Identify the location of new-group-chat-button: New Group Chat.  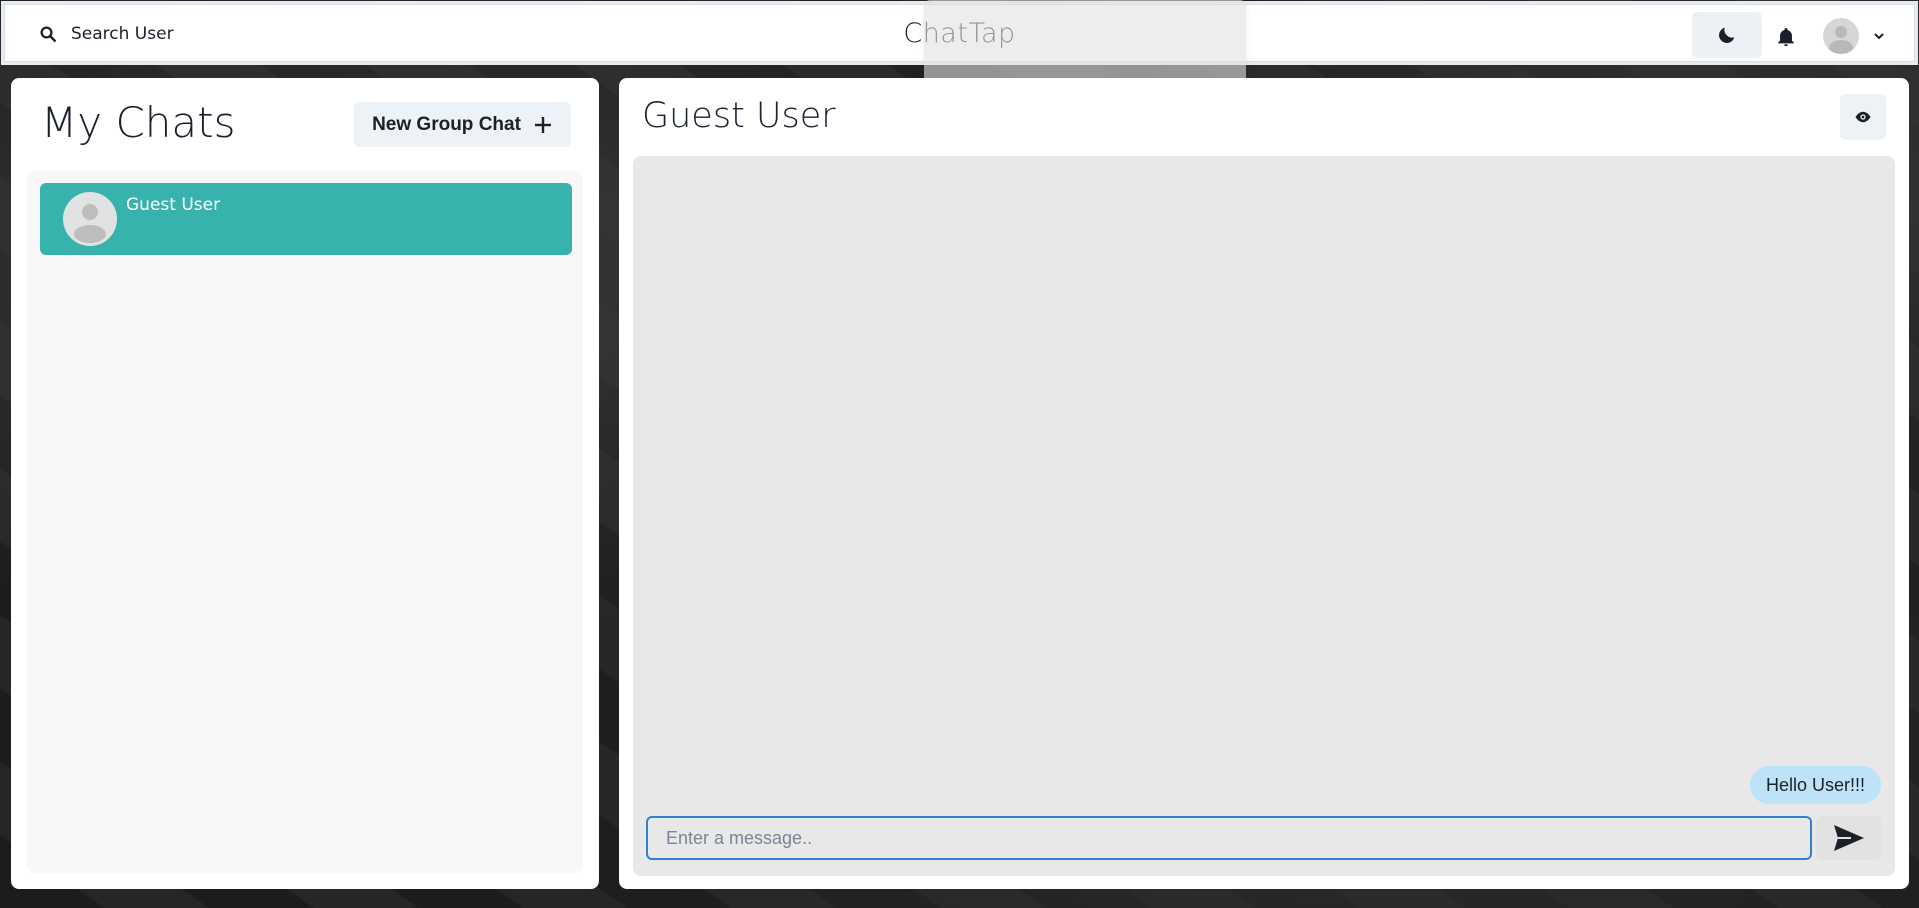
(462, 124).